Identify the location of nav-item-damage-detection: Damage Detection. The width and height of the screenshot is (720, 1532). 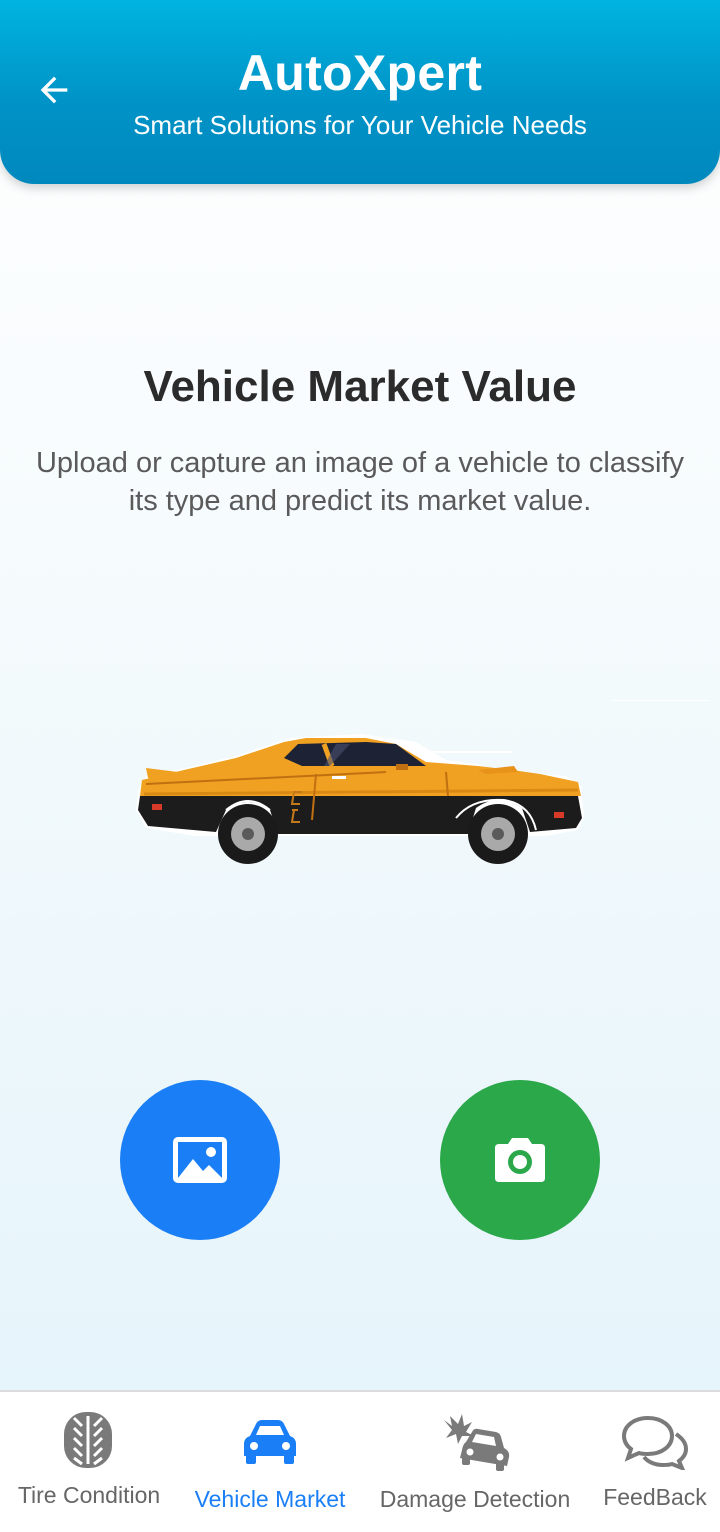
(475, 1462).